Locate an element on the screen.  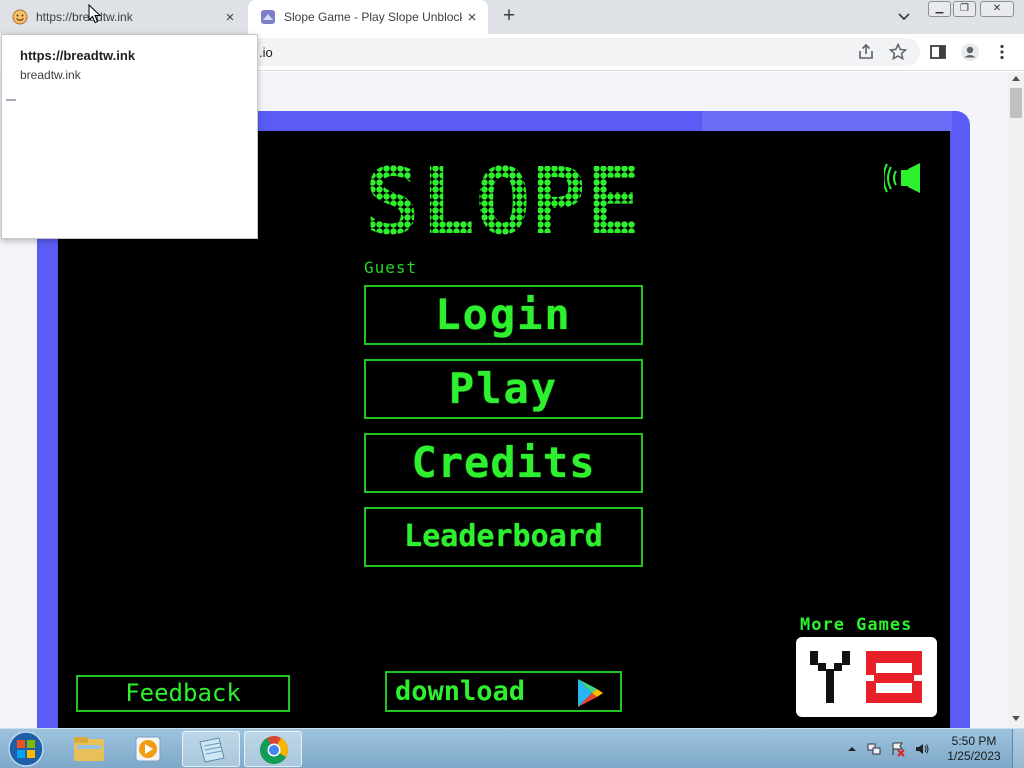
tab-slope-game: Slope Game - Play Slope Unblocked × is located at coordinates (368, 17).